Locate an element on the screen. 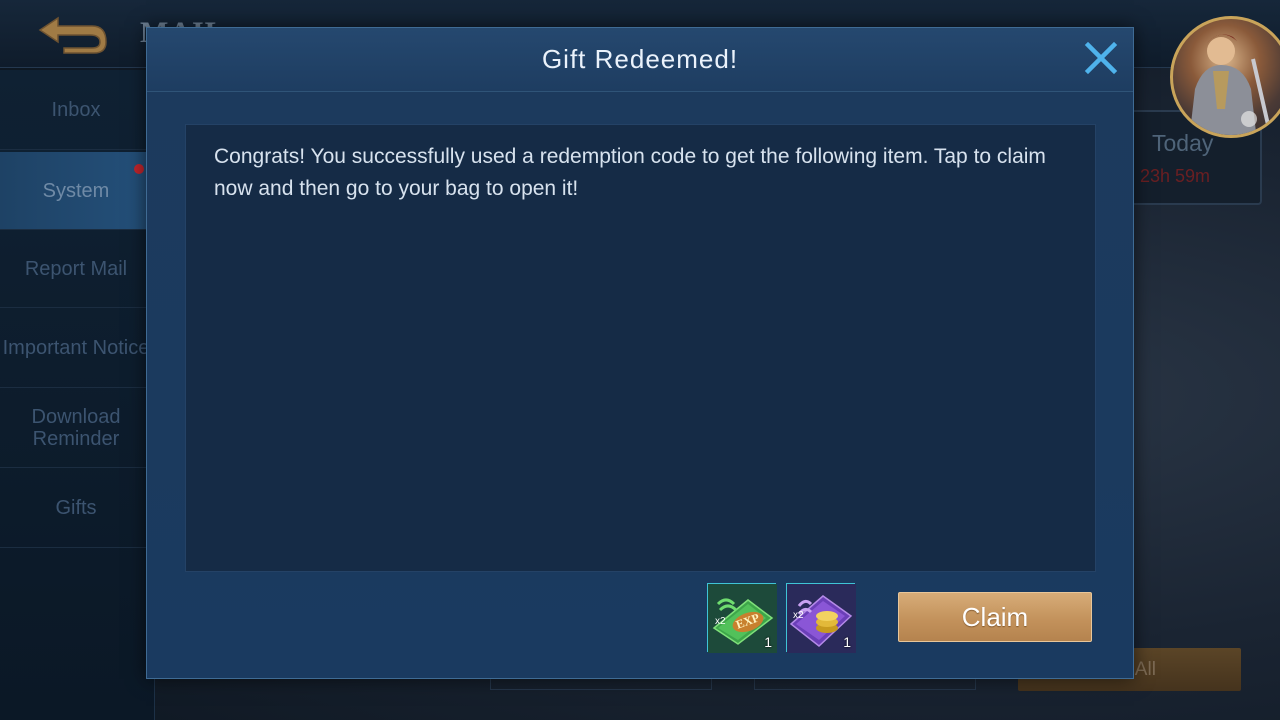 The height and width of the screenshot is (720, 1280). sidebar-item-gifts: Gifts is located at coordinates (76, 508).